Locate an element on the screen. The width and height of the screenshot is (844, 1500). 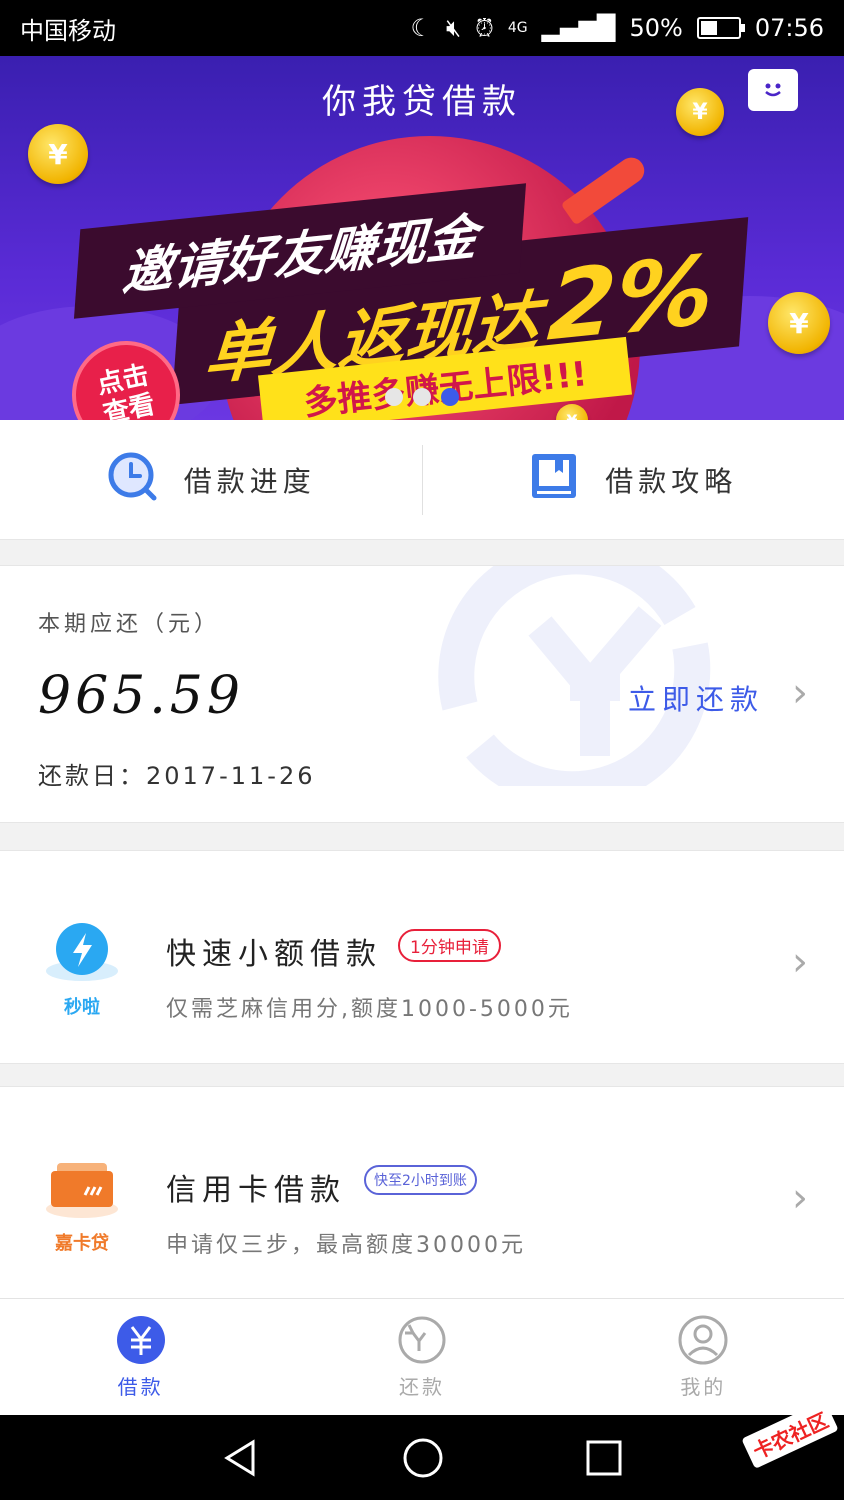
product-credit-card-loan: 嘉卡贷 信用卡借款 快至2小时到账 申请仅三步，最高额度30000元 › is located at coordinates (422, 1193).